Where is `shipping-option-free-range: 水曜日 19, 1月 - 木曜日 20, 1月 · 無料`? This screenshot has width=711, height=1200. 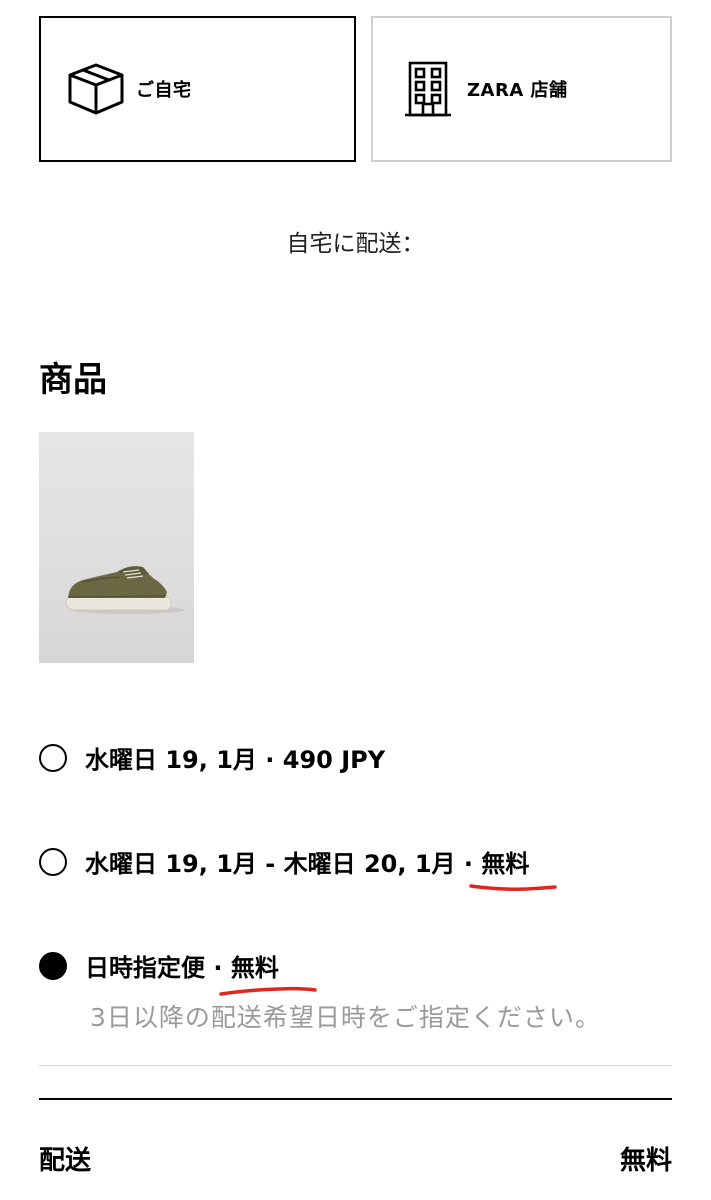
shipping-option-free-range: 水曜日 19, 1月 - 木曜日 20, 1月 · 無料 is located at coordinates (298, 867).